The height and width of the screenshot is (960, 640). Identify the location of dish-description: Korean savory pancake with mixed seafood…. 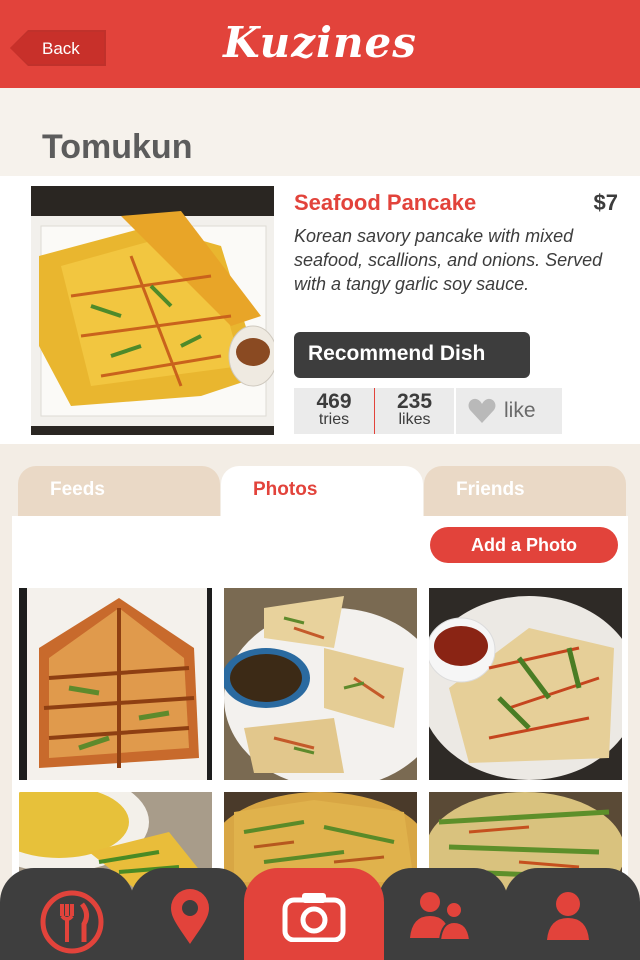
(448, 260).